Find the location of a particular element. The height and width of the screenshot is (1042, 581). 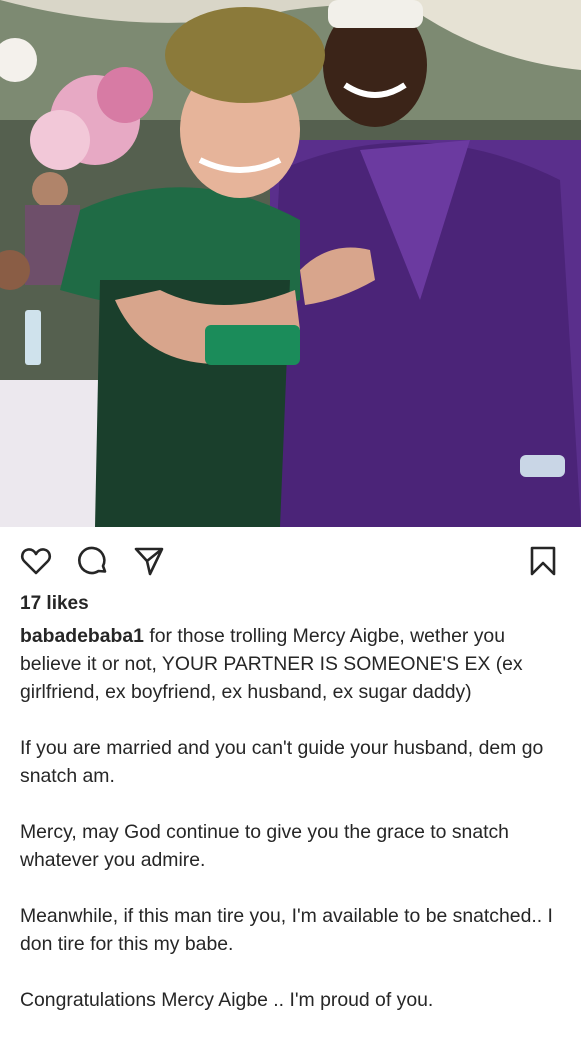

caption-username: babadebaba1 is located at coordinates (82, 636).